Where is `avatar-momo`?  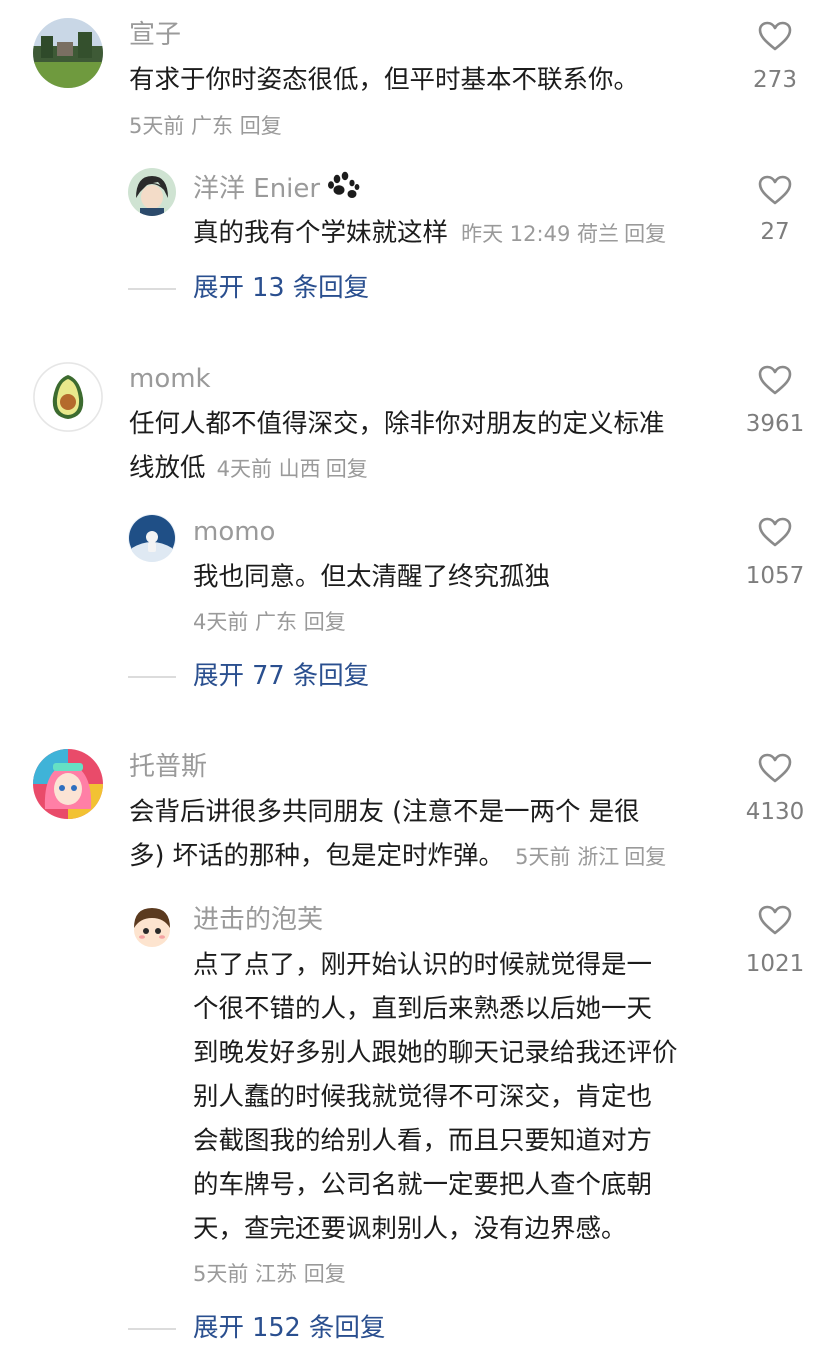
avatar-momo is located at coordinates (152, 538).